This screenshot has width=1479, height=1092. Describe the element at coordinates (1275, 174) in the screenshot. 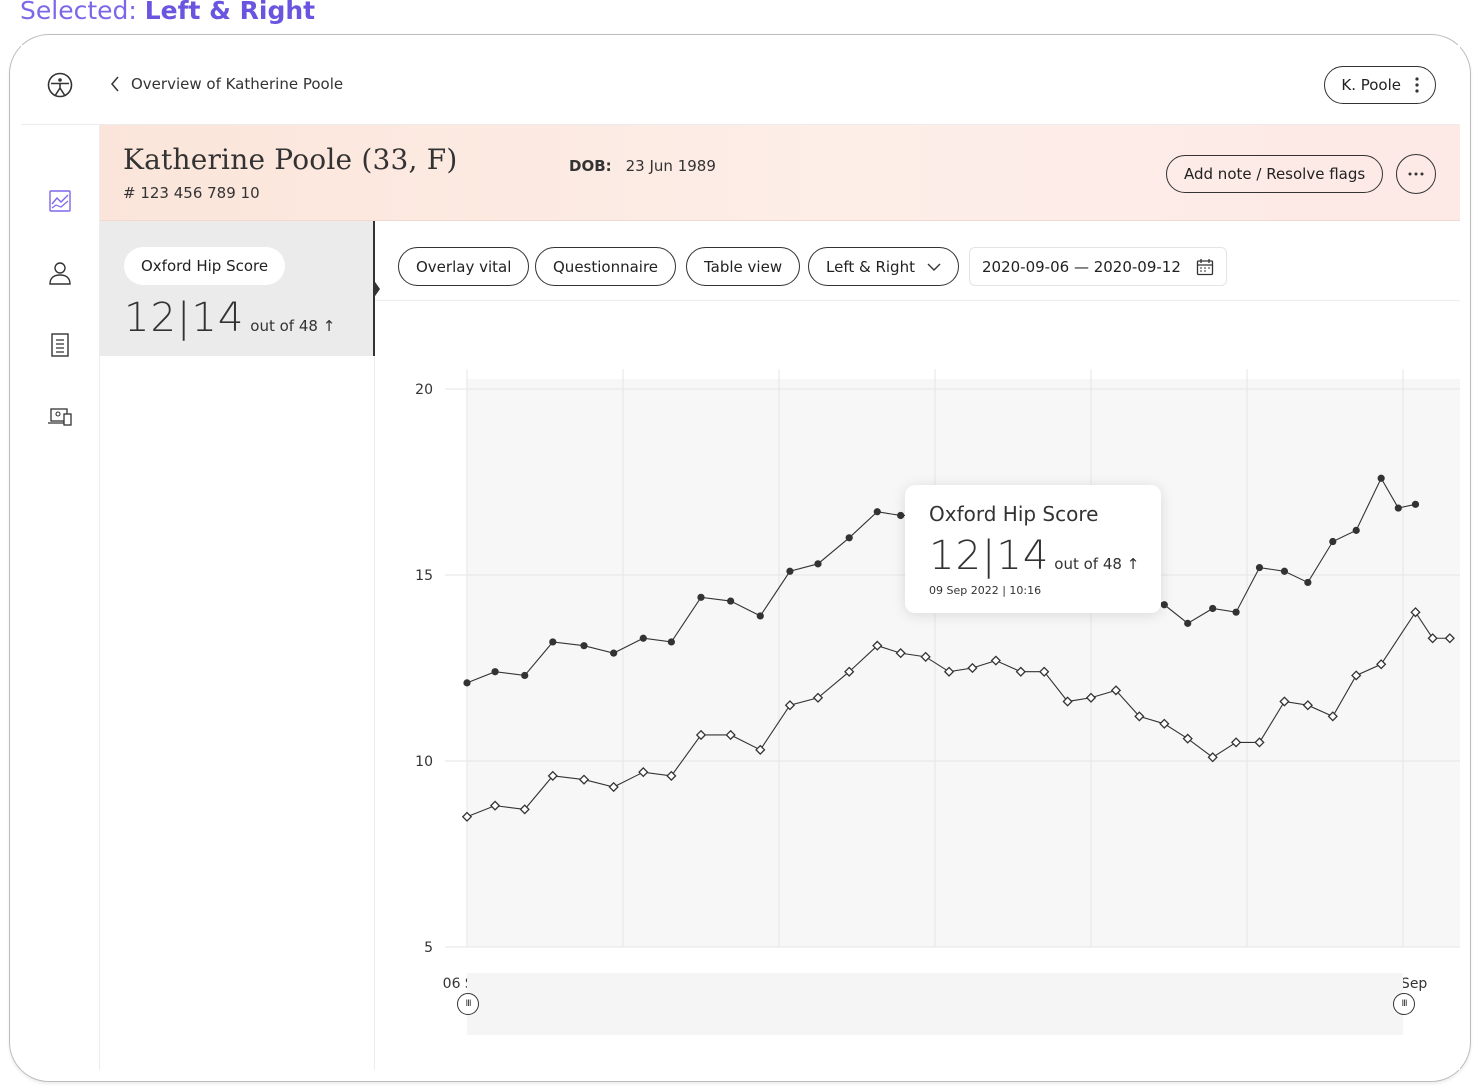

I see `add-note-button: Add note / Resolve flags` at that location.